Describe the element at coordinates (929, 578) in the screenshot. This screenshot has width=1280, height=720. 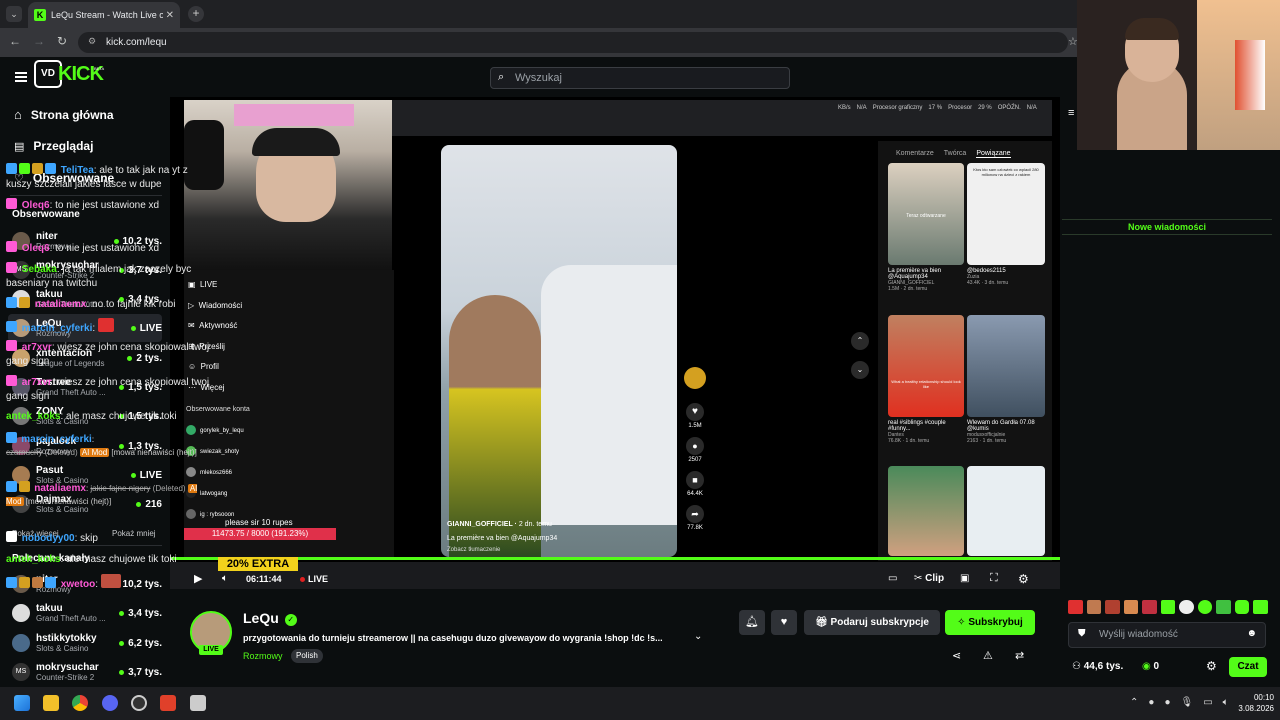
I see `clip-button: ✂ Clip` at that location.